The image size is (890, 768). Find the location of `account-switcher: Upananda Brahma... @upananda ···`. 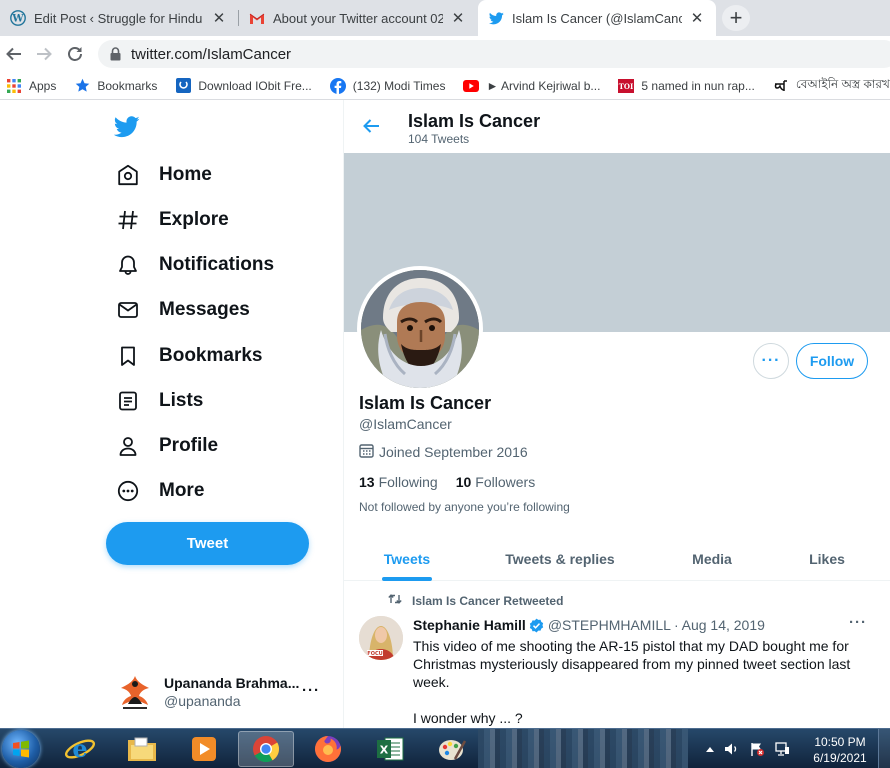

account-switcher: Upananda Brahma... @upananda ··· is located at coordinates (224, 692).